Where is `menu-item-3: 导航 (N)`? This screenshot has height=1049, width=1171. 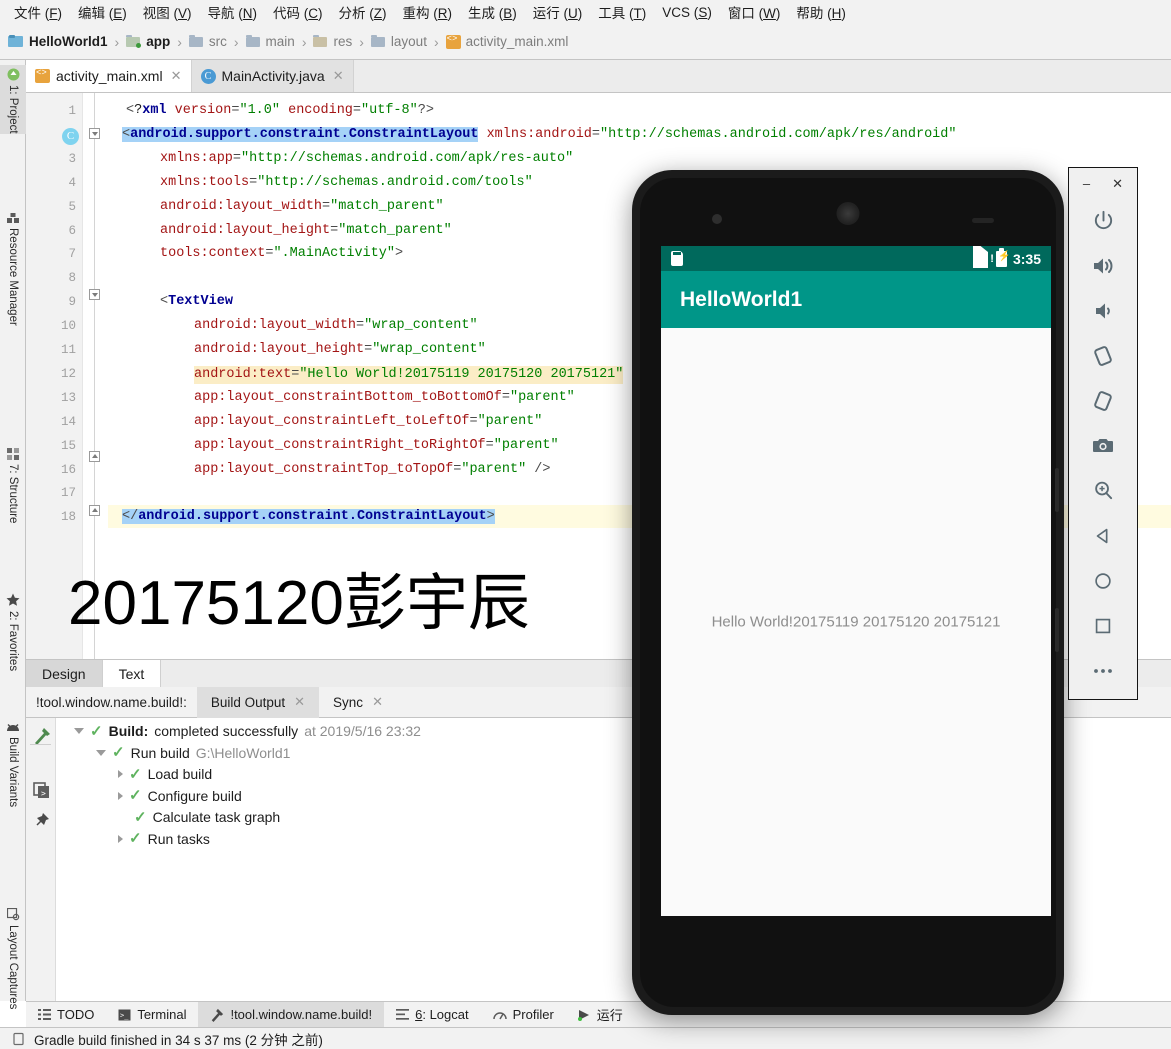 menu-item-3: 导航 (N) is located at coordinates (233, 12).